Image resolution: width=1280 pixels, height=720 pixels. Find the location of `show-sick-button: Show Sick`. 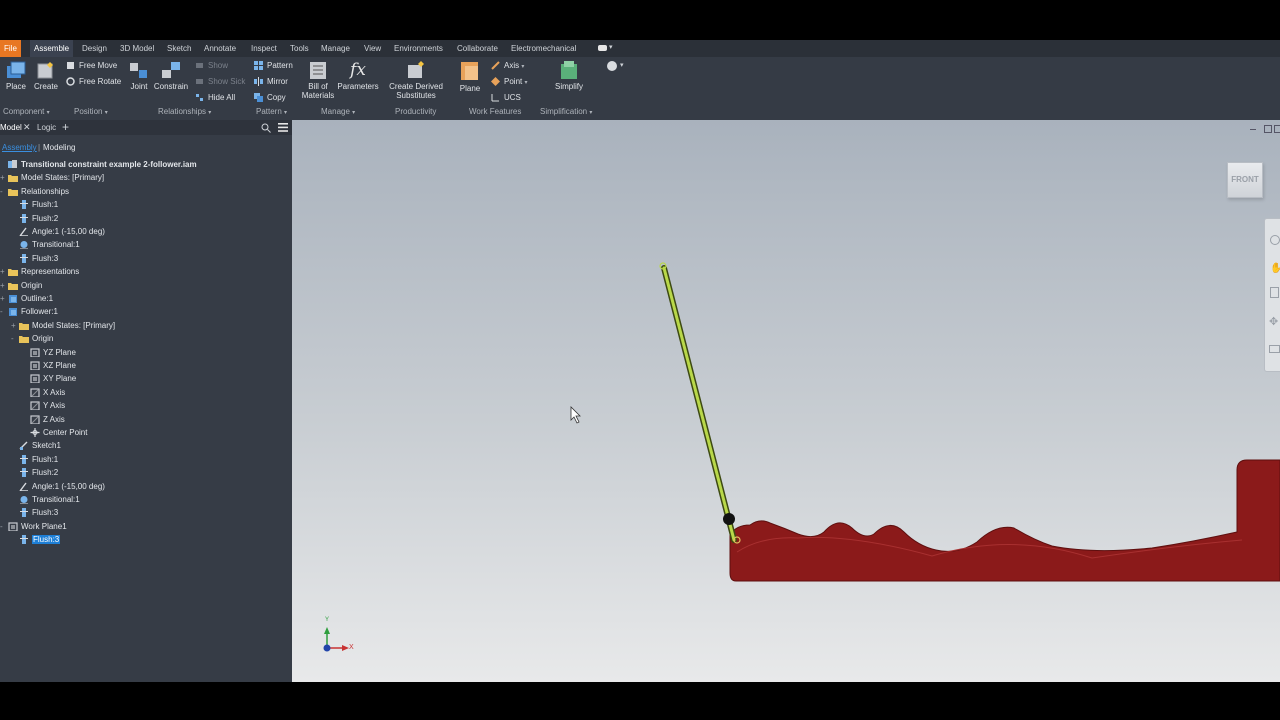

show-sick-button: Show Sick is located at coordinates (220, 82).